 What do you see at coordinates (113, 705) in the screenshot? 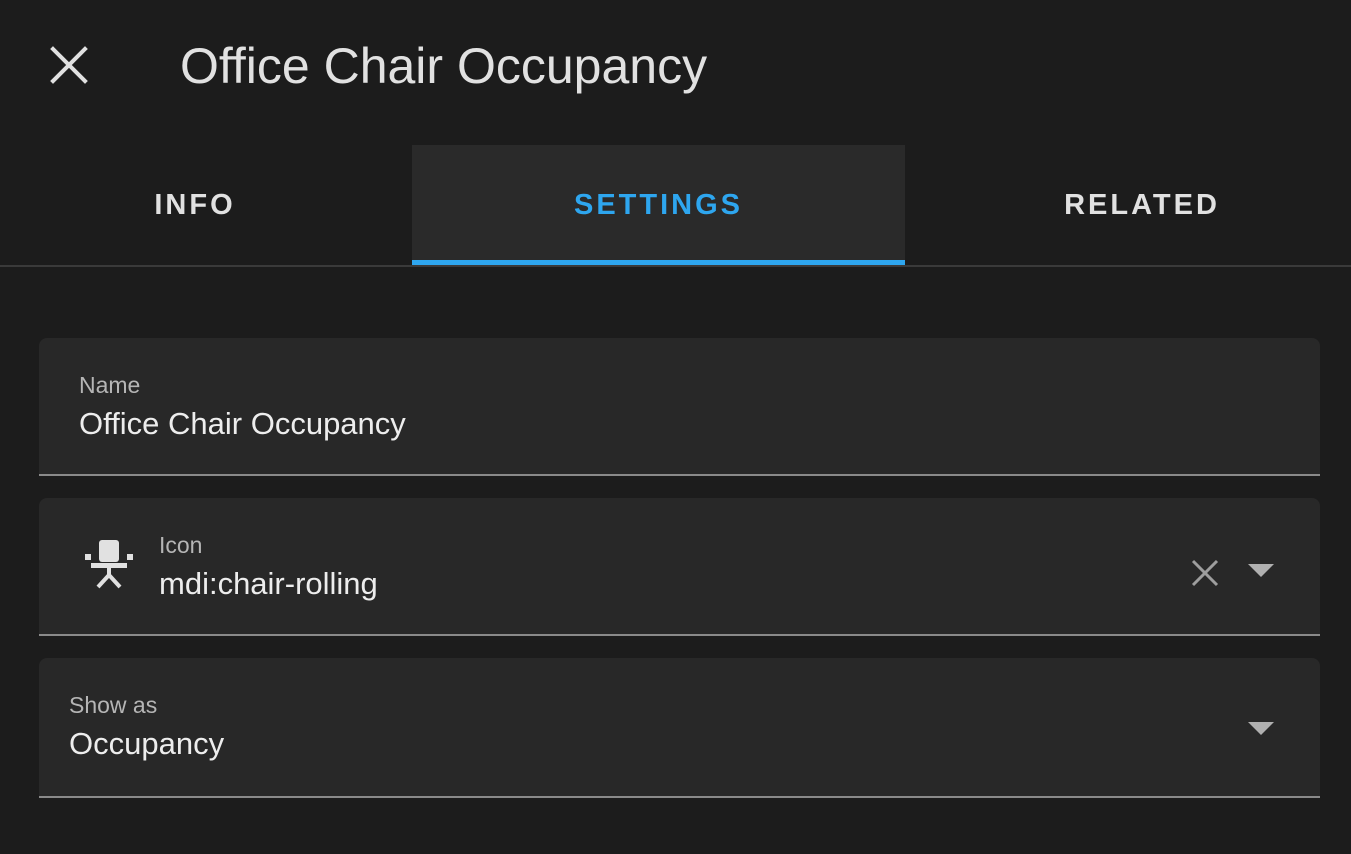
I see `show-as-label: Show as` at bounding box center [113, 705].